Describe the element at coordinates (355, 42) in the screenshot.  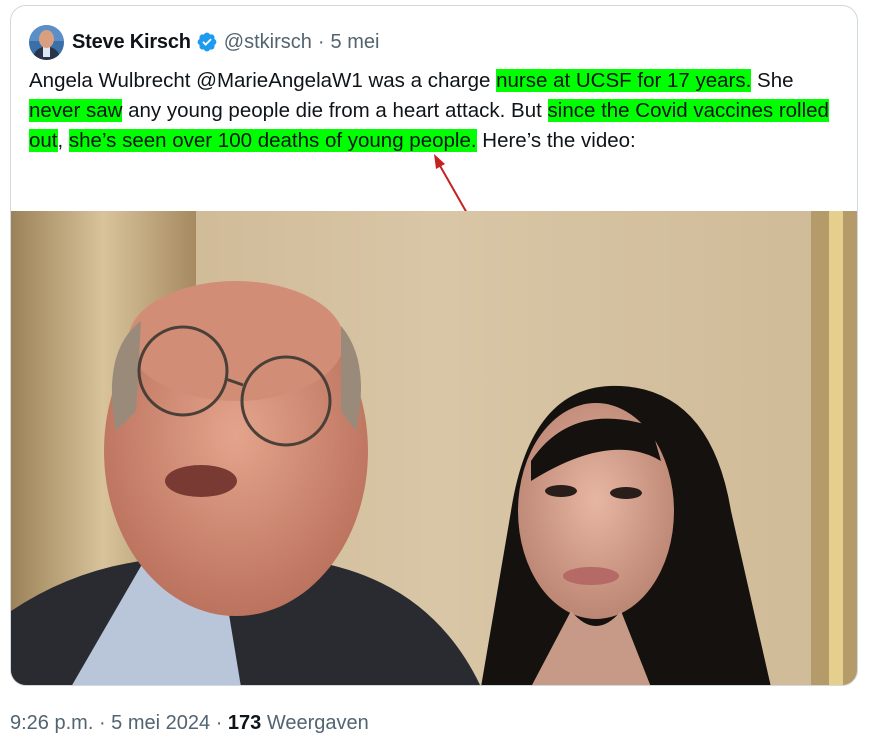
I see `tweet-date: 5 mei` at that location.